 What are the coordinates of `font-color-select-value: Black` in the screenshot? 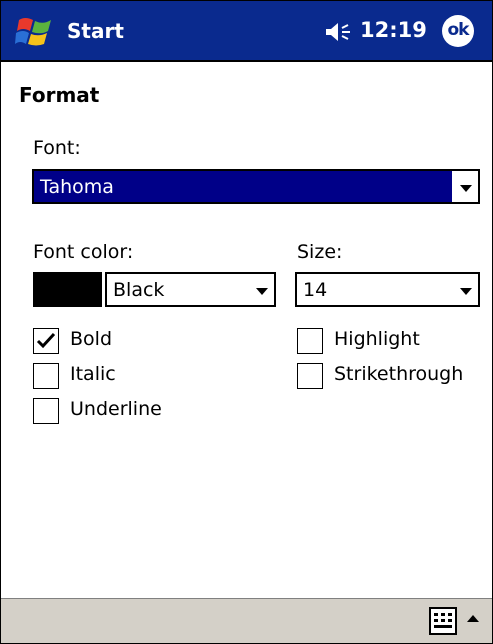 It's located at (139, 290).